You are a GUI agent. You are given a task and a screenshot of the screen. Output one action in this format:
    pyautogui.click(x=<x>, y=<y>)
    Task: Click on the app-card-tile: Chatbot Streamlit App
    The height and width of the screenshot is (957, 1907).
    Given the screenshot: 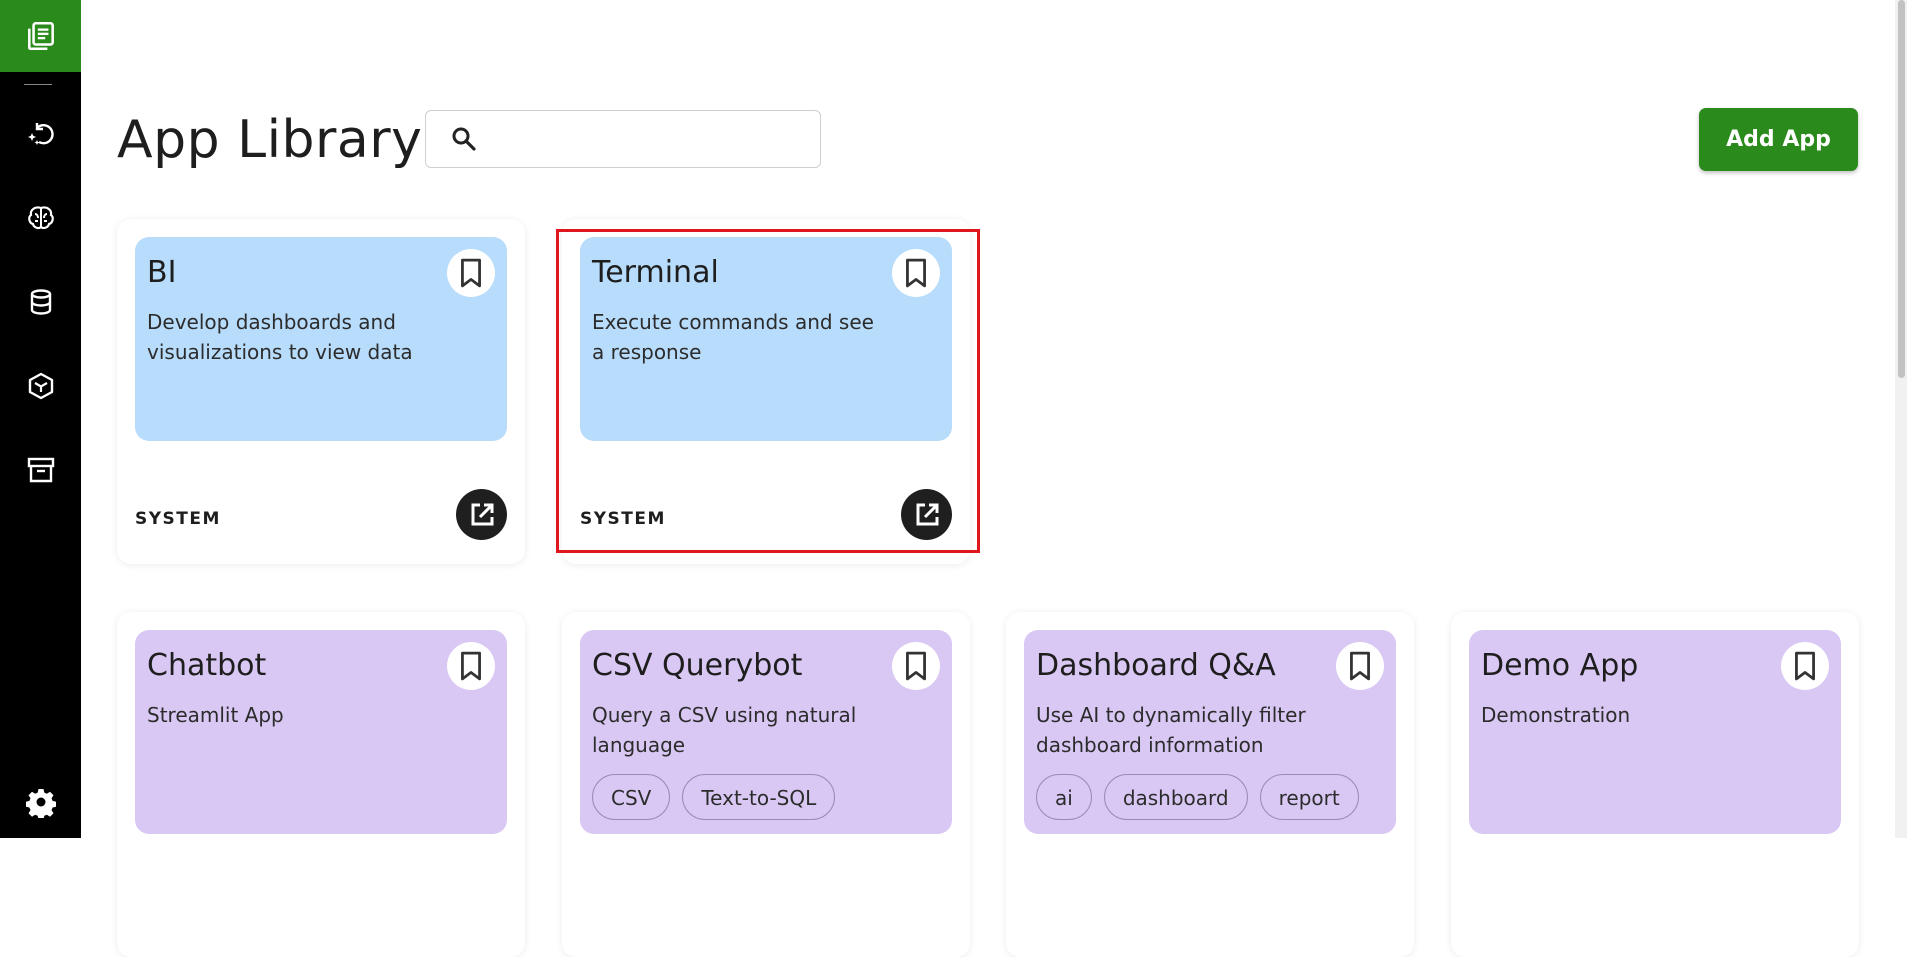 What is the action you would take?
    pyautogui.click(x=321, y=732)
    